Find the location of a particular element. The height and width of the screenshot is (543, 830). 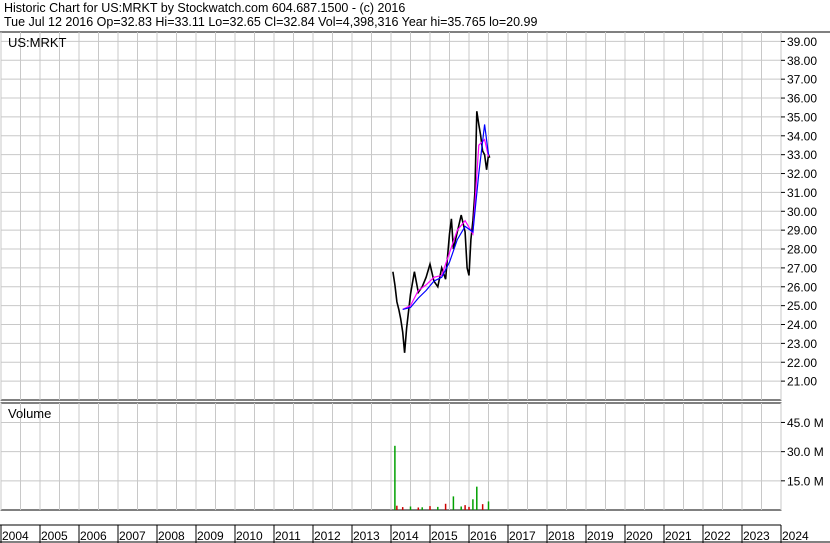

year-tick-label: 2006 is located at coordinates (93, 536).